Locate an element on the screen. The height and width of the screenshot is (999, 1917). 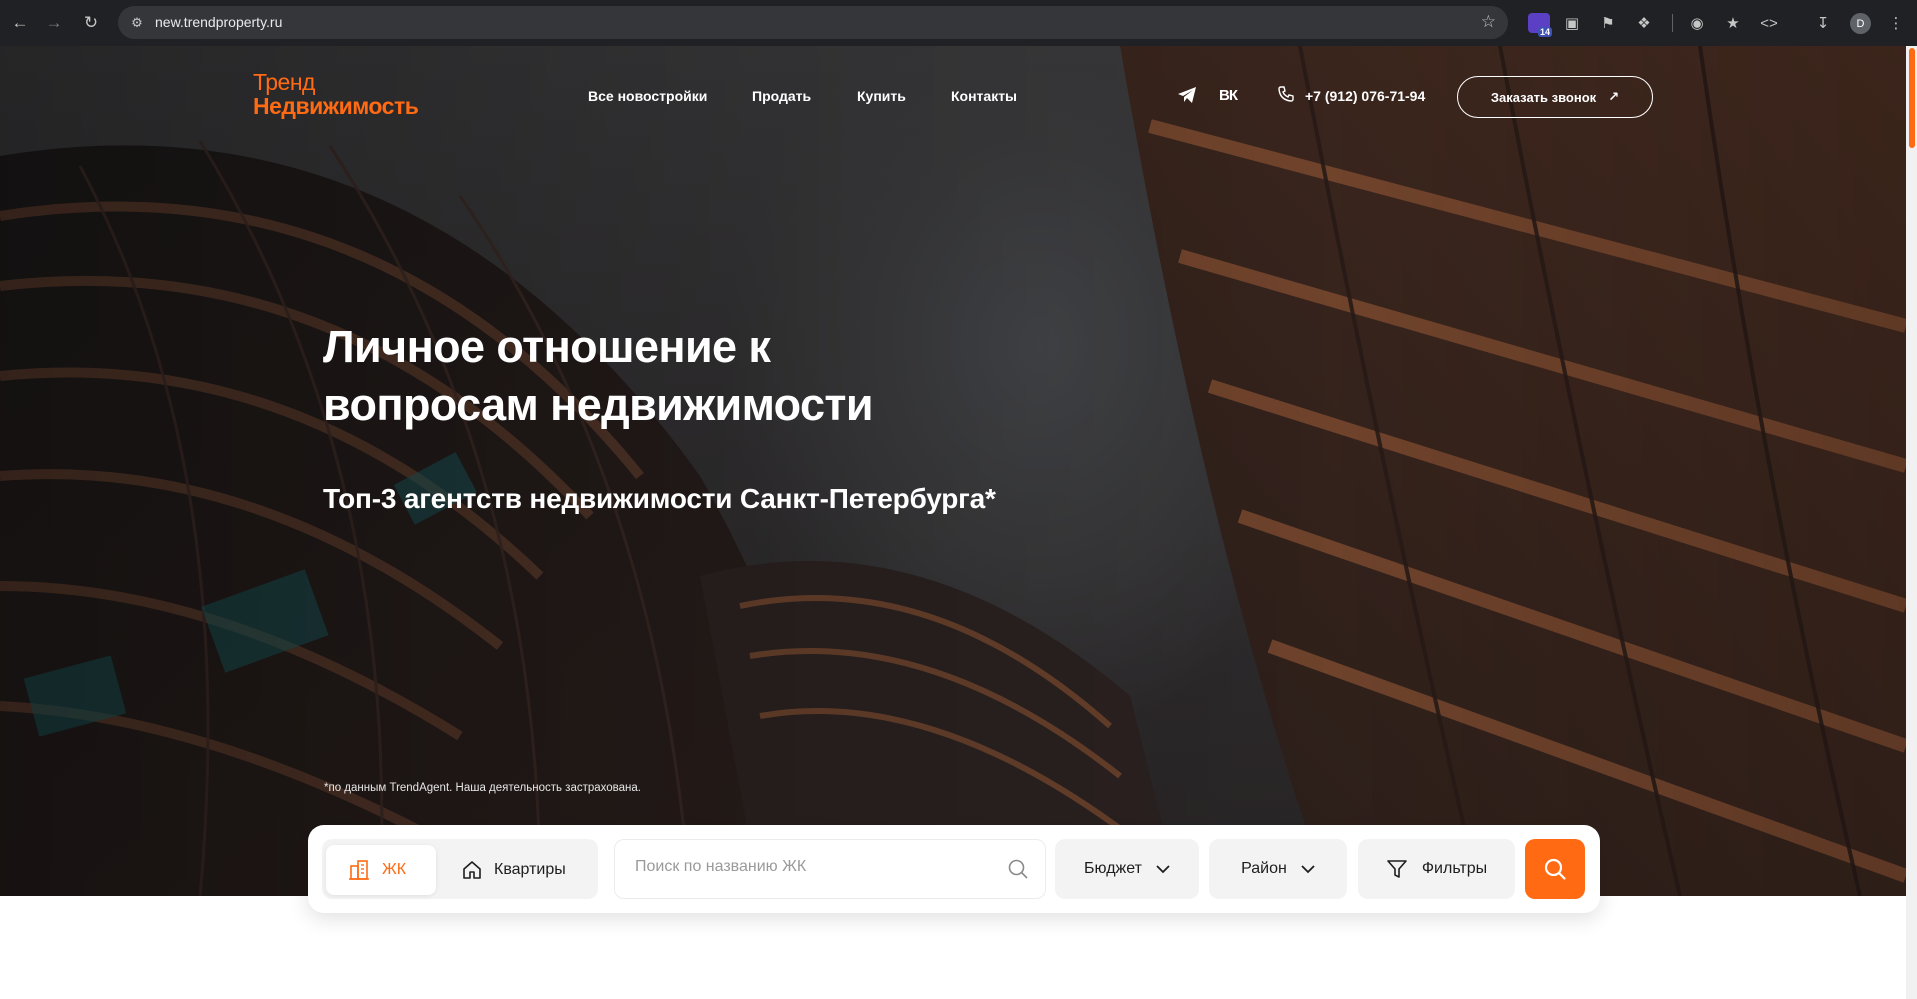
search-panel: ЖК Квартиры Бюджет Район Фильтры is located at coordinates (954, 869).